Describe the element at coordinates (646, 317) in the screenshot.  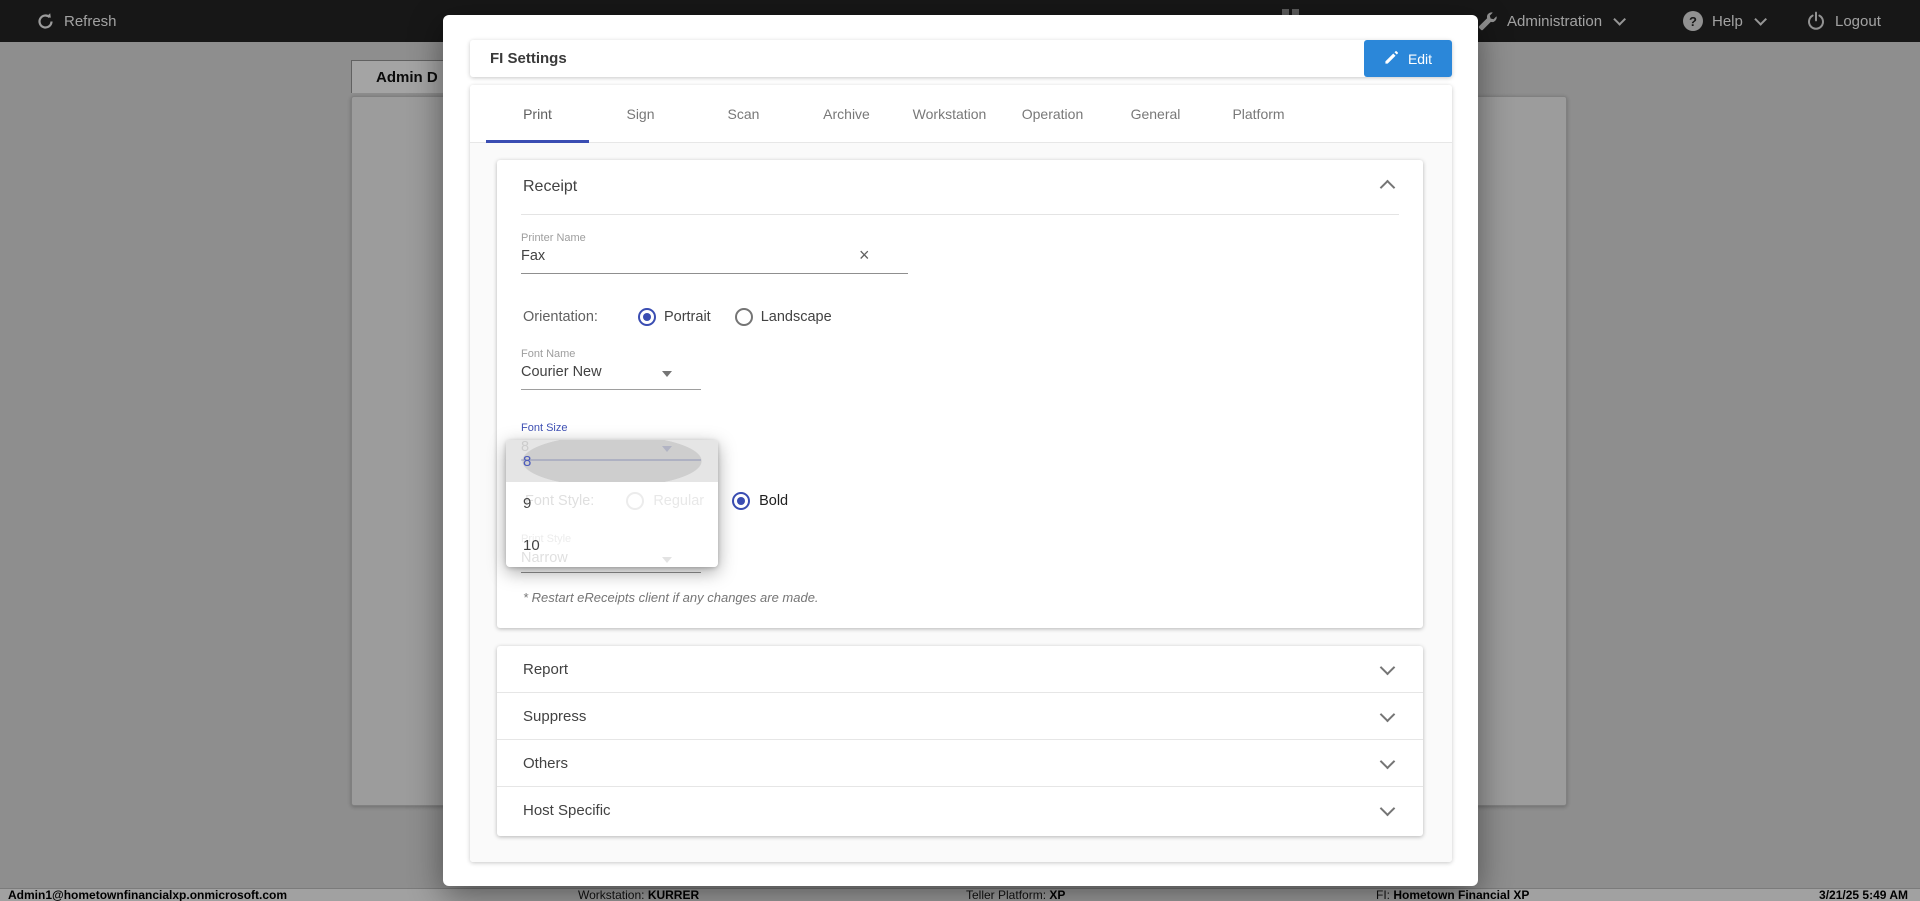
I see `portrait-radio` at that location.